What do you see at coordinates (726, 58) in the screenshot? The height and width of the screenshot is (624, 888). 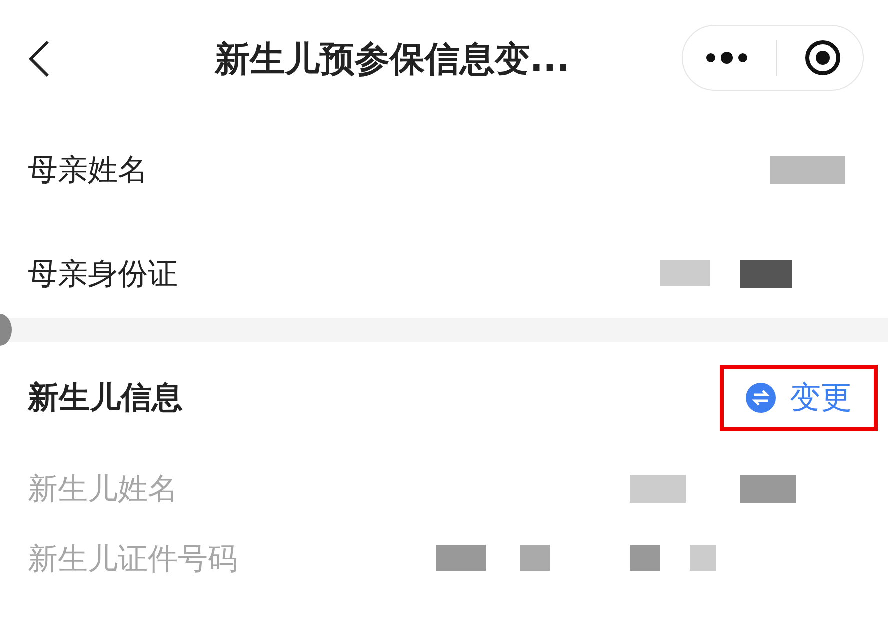 I see `more-icon` at bounding box center [726, 58].